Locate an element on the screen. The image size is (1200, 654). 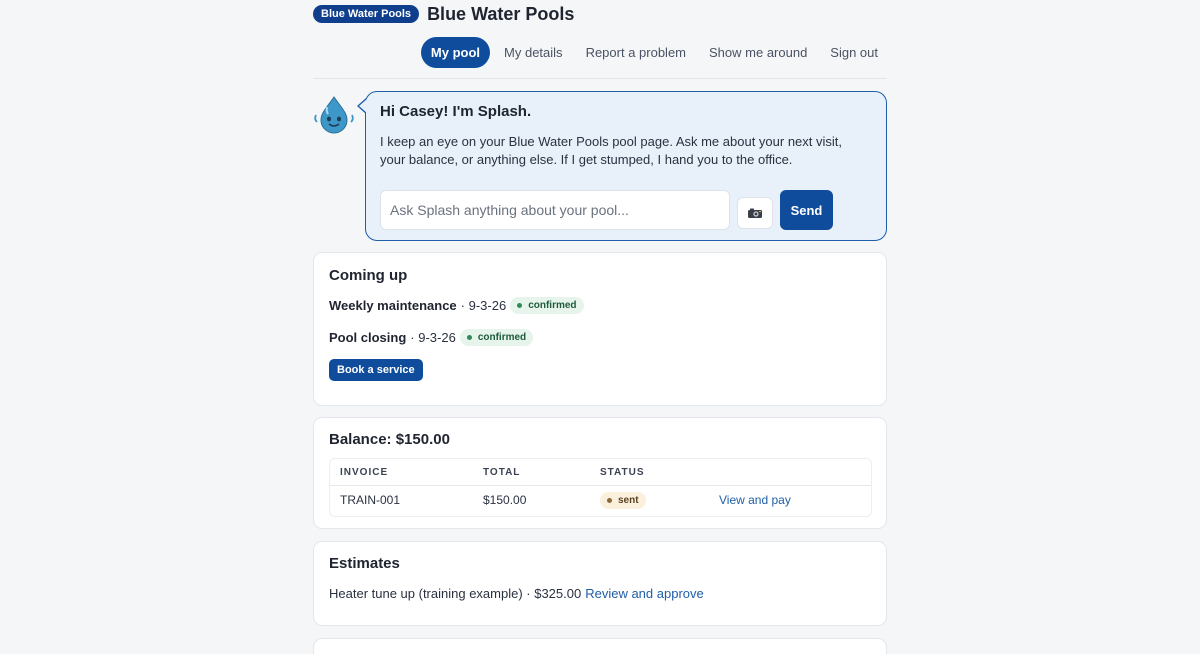
invoice-status-label: sent is located at coordinates (628, 500).